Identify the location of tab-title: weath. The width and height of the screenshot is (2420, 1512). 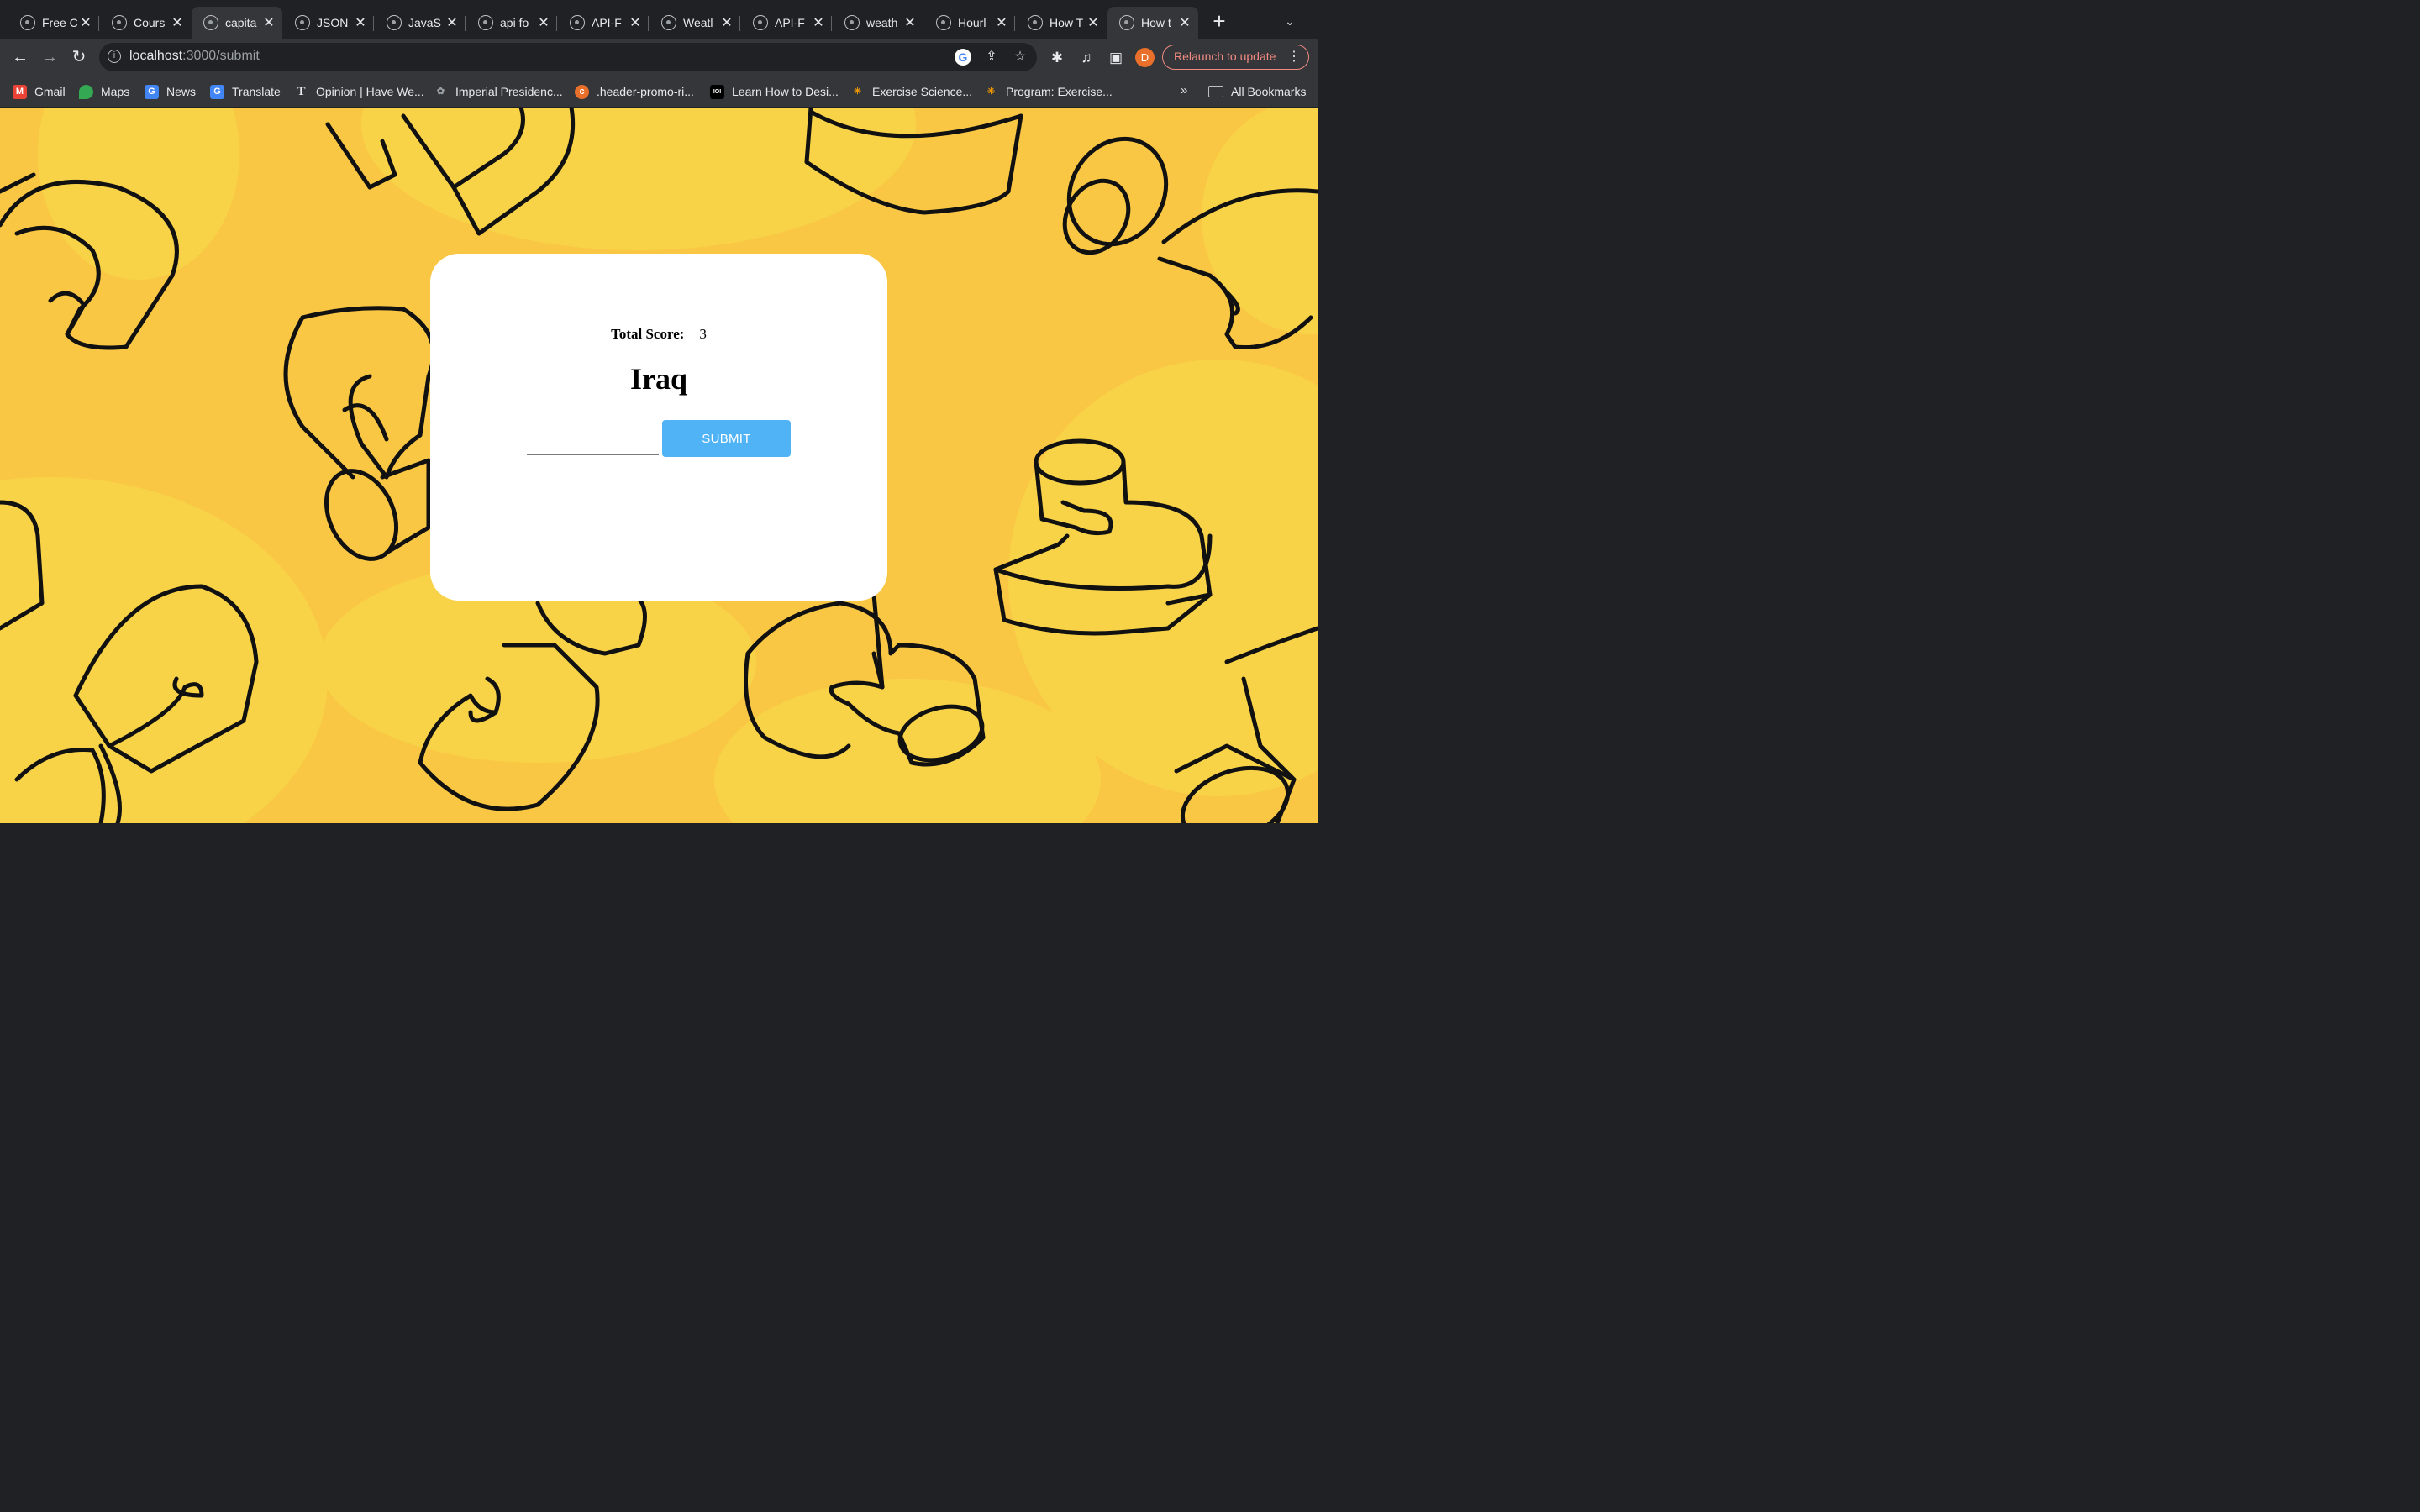
(882, 22).